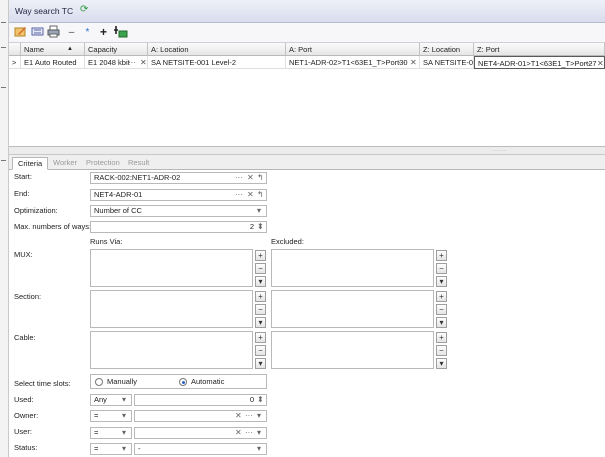 The image size is (605, 457). I want to click on add-item-icon, so click(120, 32).